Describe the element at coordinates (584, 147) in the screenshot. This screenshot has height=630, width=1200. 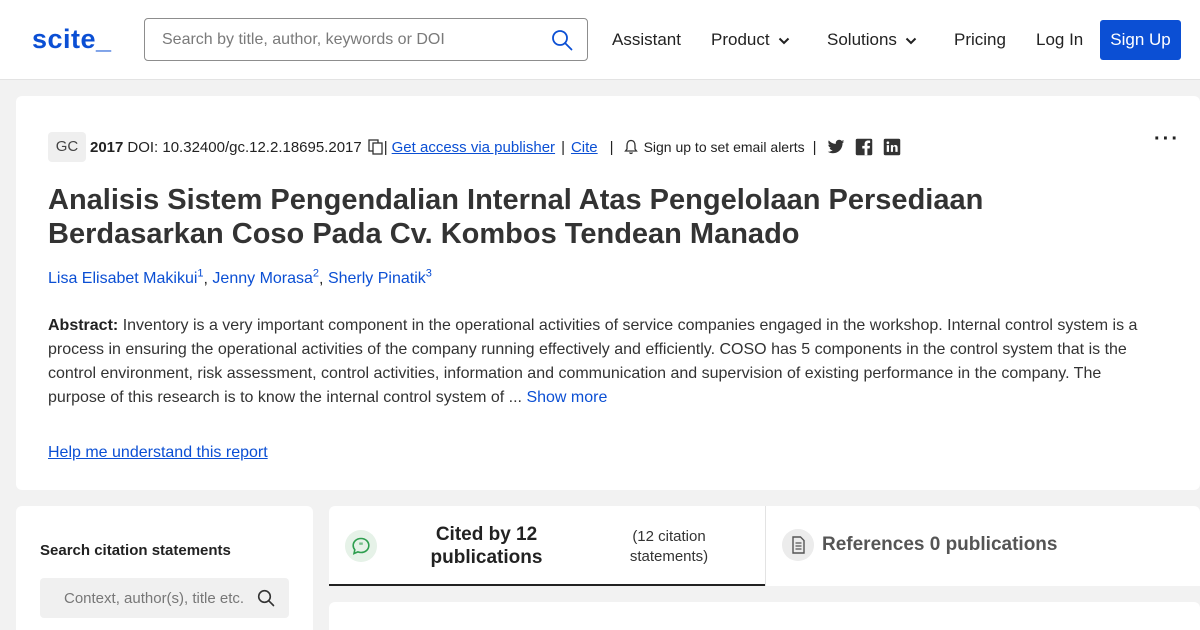
I see `cite-link: Cite` at that location.